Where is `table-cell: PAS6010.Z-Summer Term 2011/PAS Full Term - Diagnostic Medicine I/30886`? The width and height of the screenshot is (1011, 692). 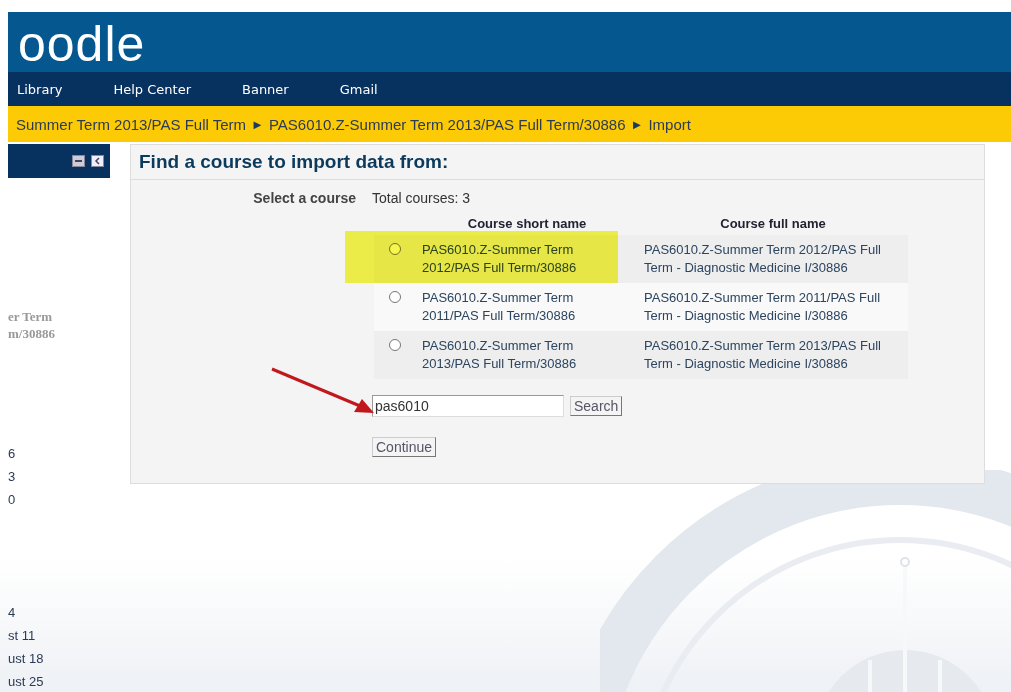 table-cell: PAS6010.Z-Summer Term 2011/PAS Full Term - Diagnostic Medicine I/30886 is located at coordinates (773, 307).